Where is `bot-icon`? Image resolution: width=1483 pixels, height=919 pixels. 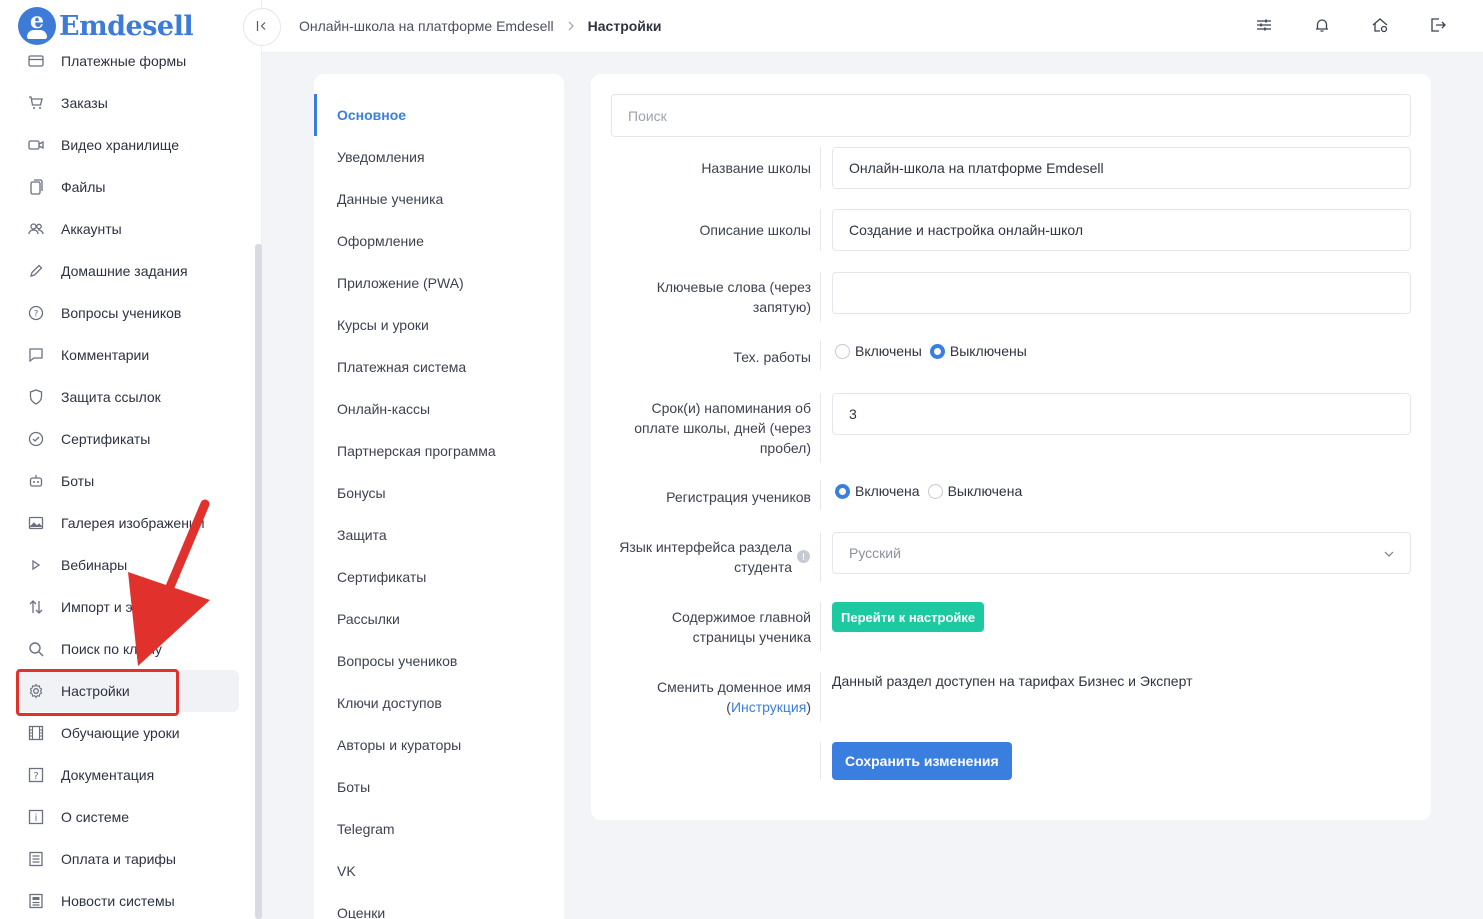 bot-icon is located at coordinates (36, 481).